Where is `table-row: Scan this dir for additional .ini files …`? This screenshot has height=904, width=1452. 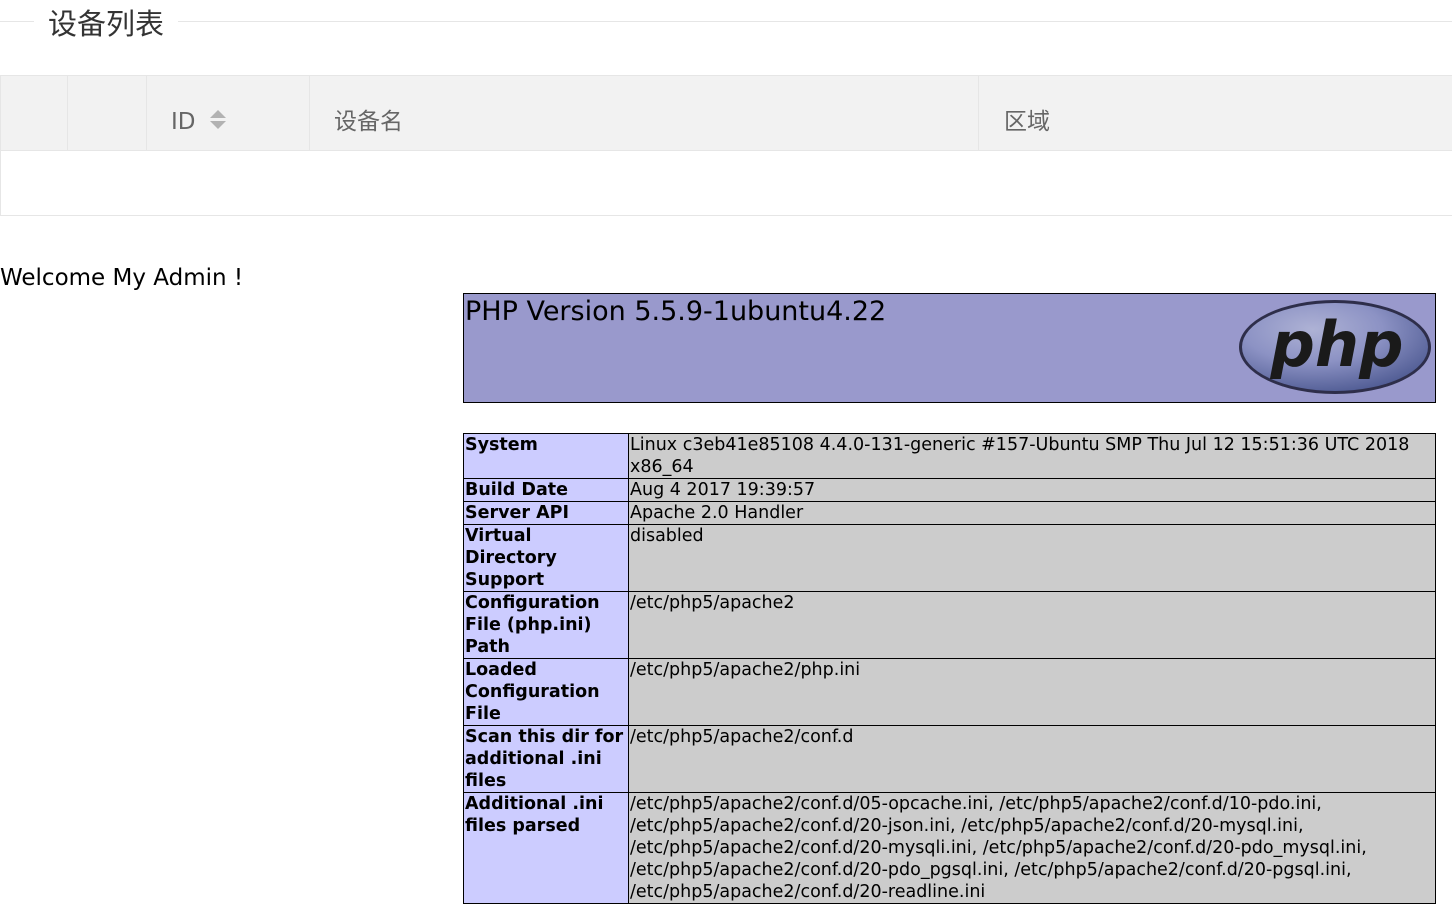 table-row: Scan this dir for additional .ini files … is located at coordinates (949, 759).